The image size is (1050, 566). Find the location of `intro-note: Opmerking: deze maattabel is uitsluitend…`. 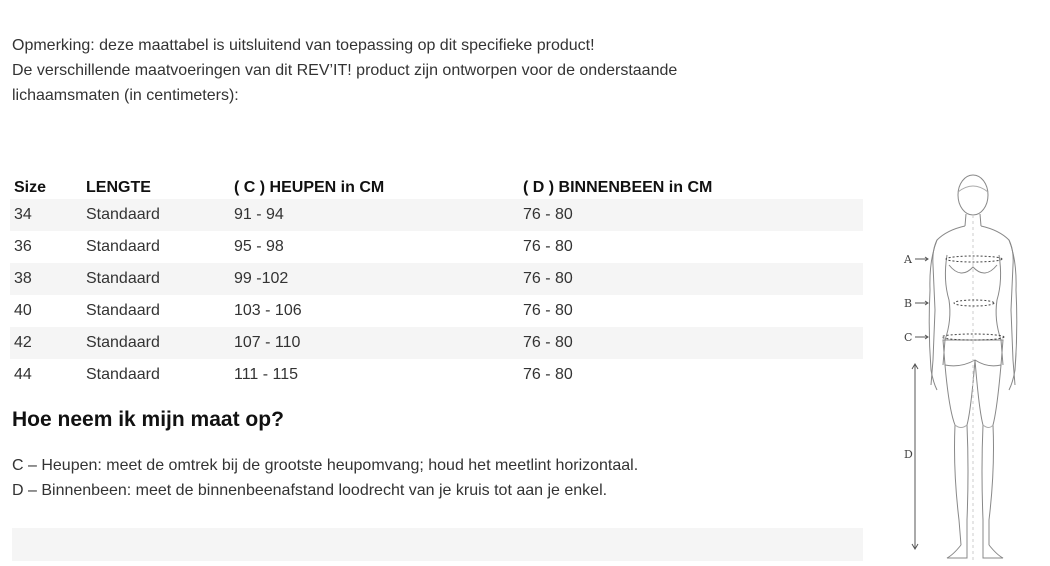

intro-note: Opmerking: deze maattabel is uitsluitend… is located at coordinates (303, 45).